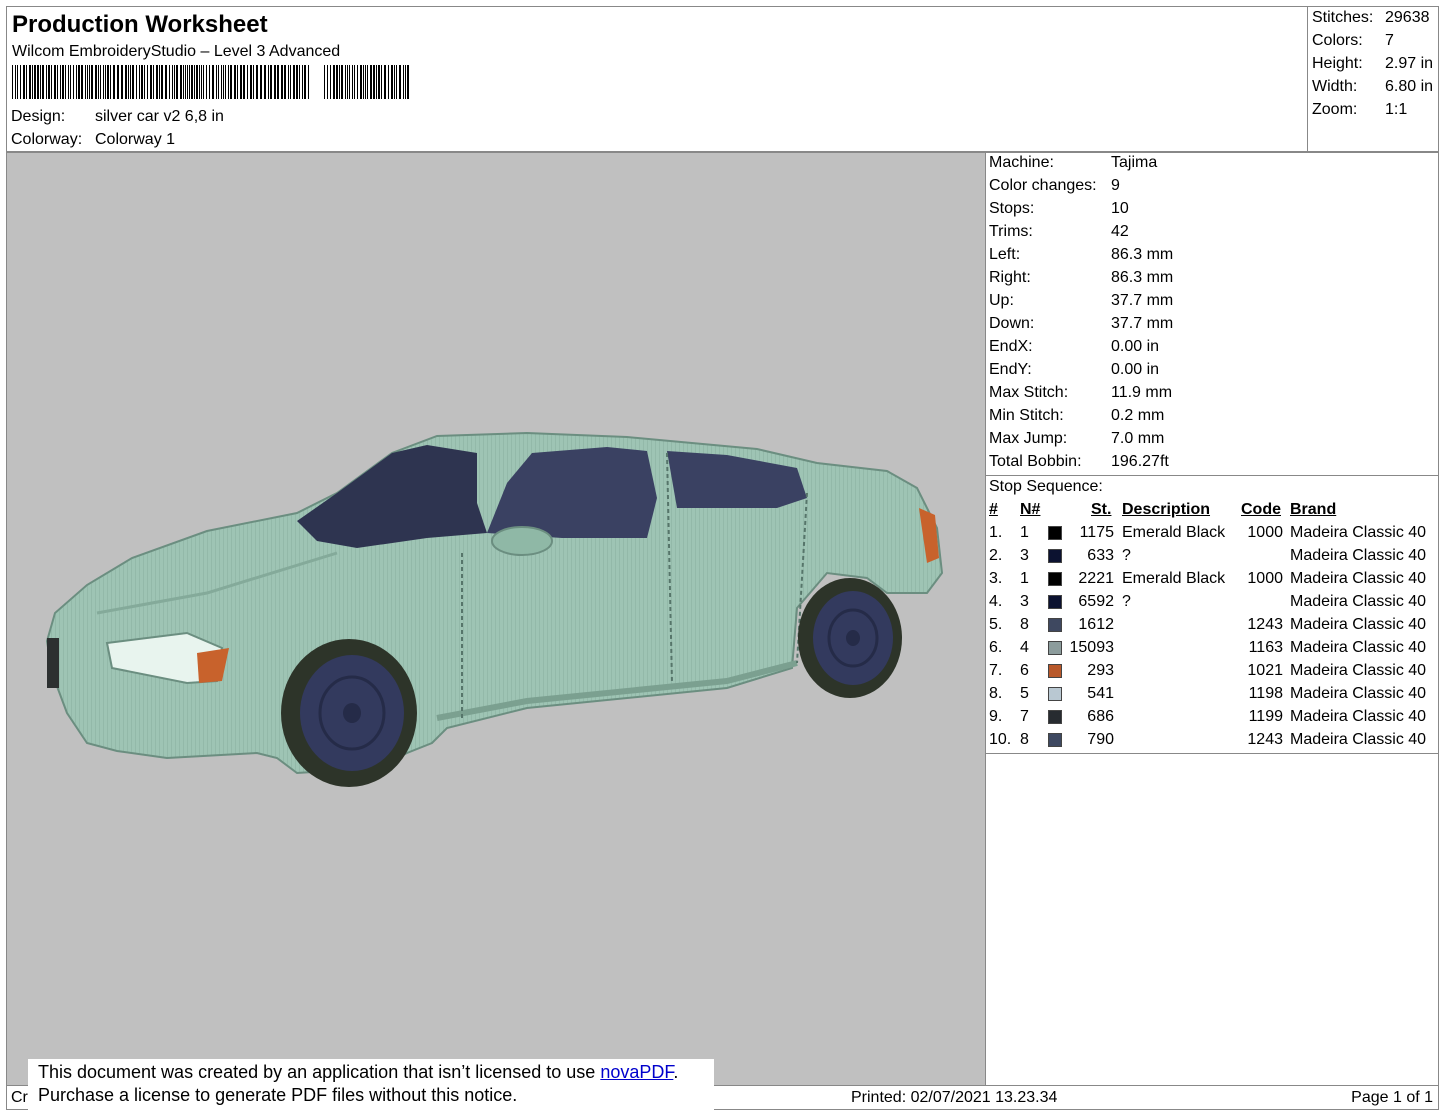  What do you see at coordinates (1360, 109) in the screenshot?
I see `summary-row-zoom: Zoom: 1:1` at bounding box center [1360, 109].